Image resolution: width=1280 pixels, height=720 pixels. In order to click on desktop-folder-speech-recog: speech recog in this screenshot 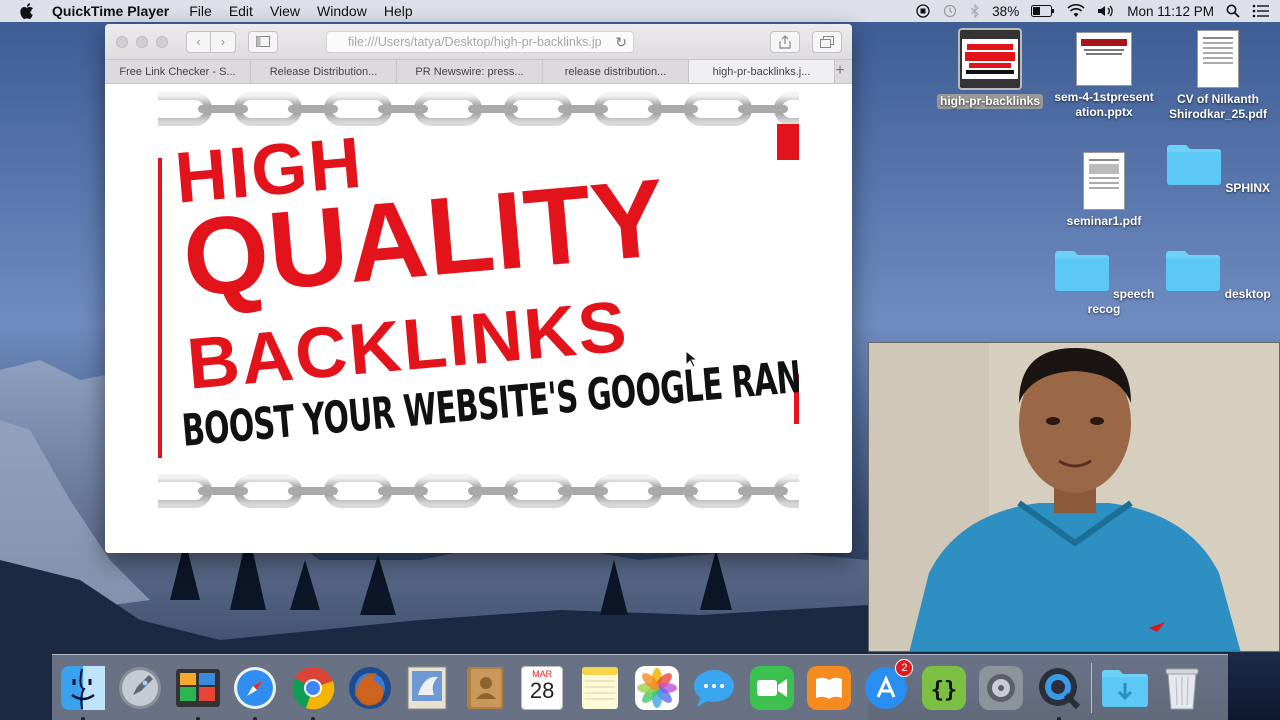, I will do `click(1104, 282)`.